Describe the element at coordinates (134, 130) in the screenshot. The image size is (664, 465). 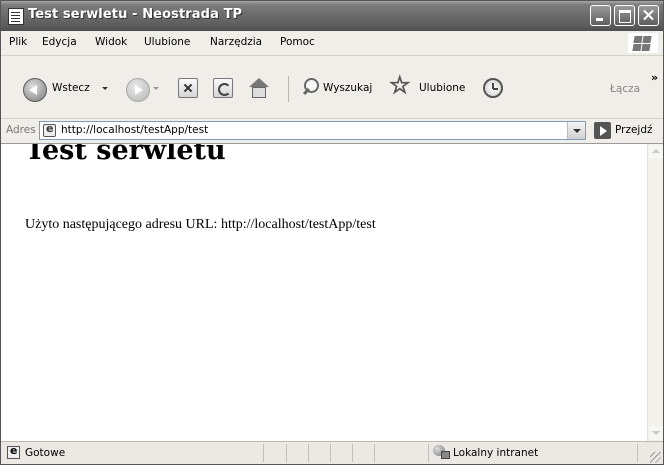
I see `address-url: http://localhost/testApp/test` at that location.